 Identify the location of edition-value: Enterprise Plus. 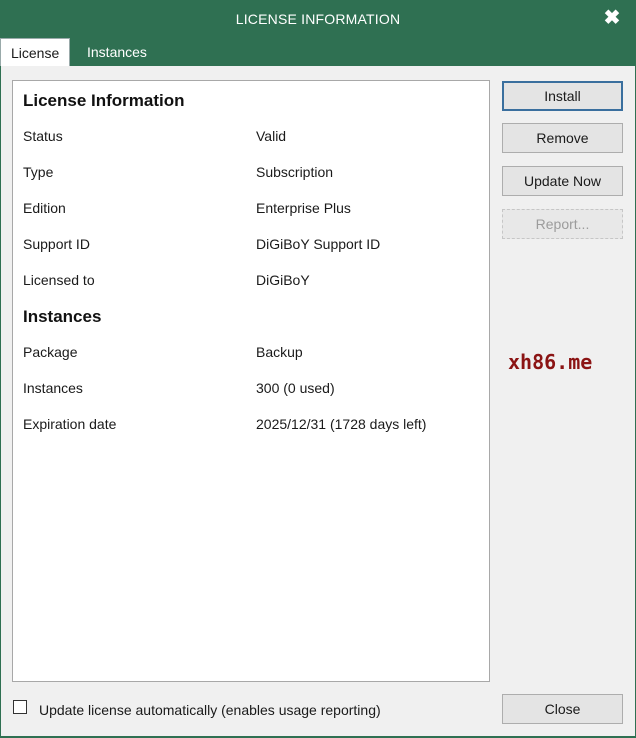
(303, 208).